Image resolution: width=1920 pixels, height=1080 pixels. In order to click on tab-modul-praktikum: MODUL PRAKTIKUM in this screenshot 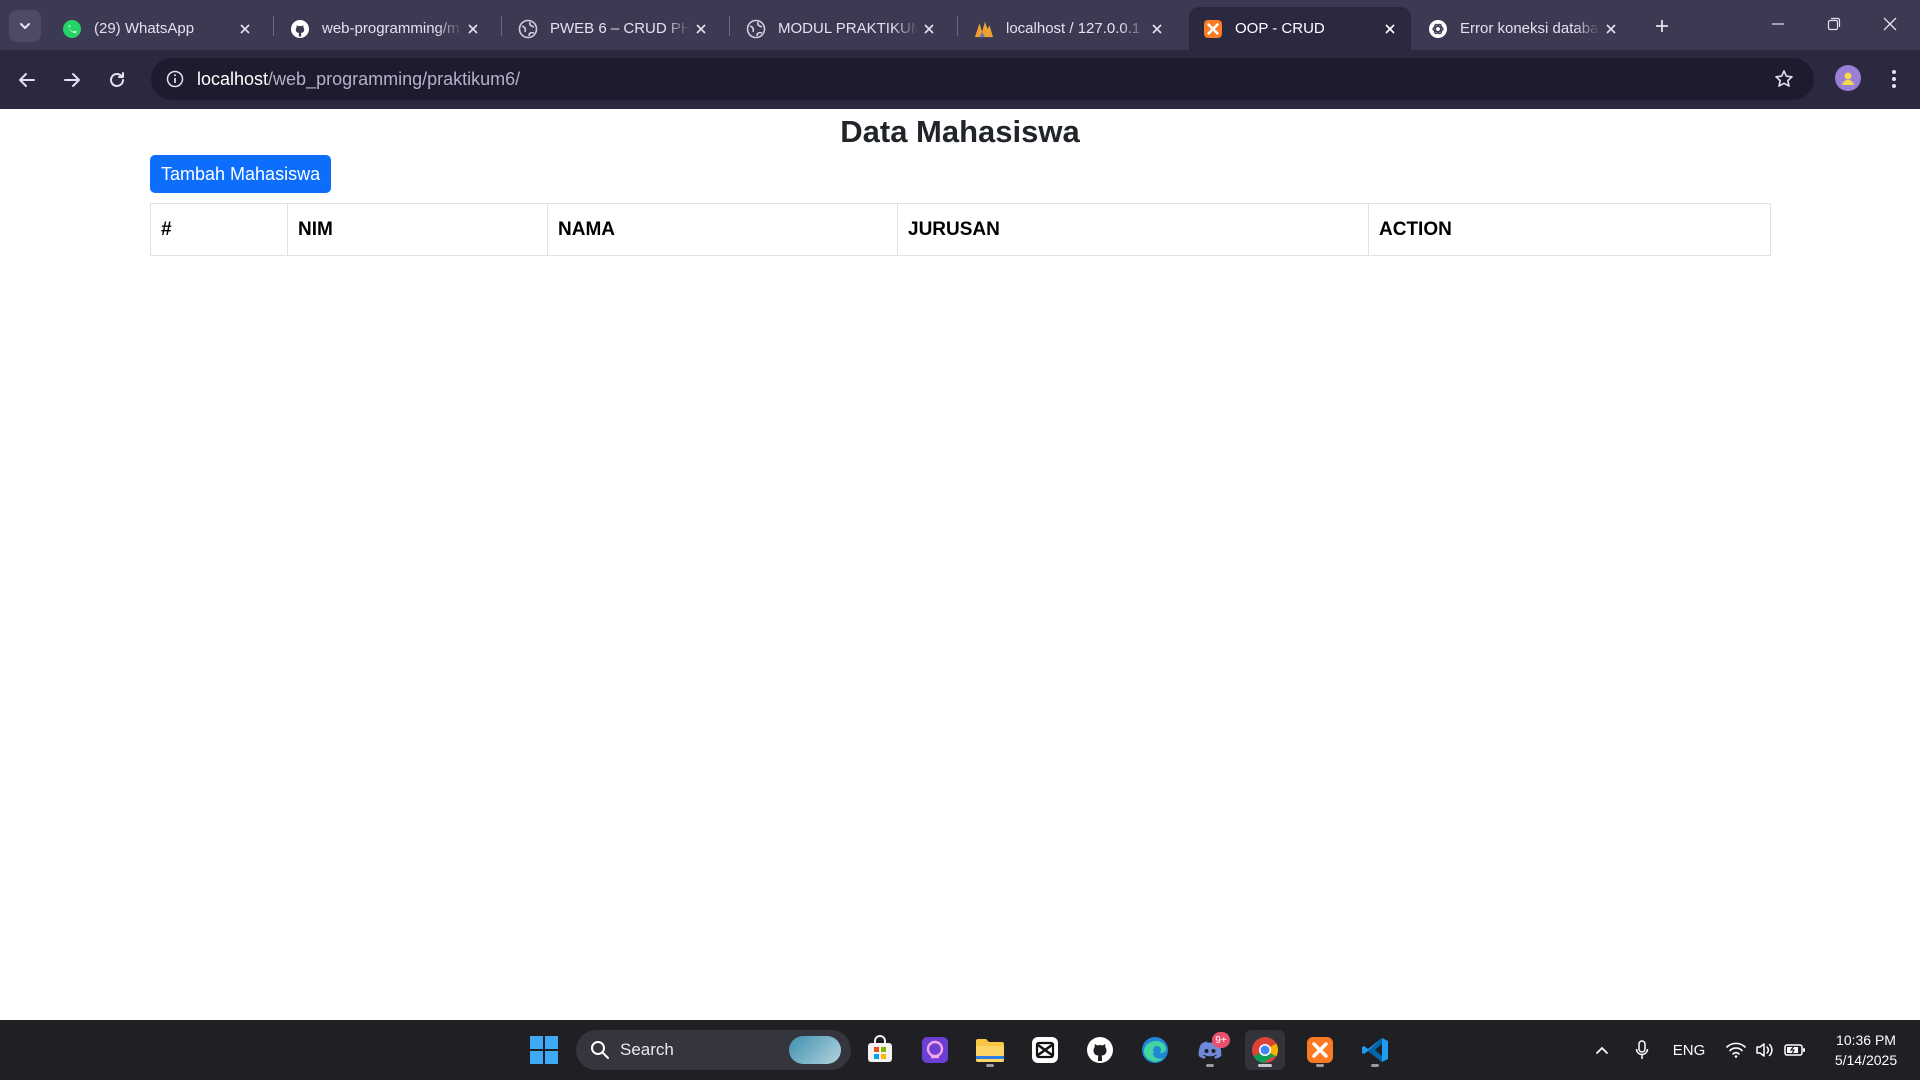, I will do `click(841, 28)`.